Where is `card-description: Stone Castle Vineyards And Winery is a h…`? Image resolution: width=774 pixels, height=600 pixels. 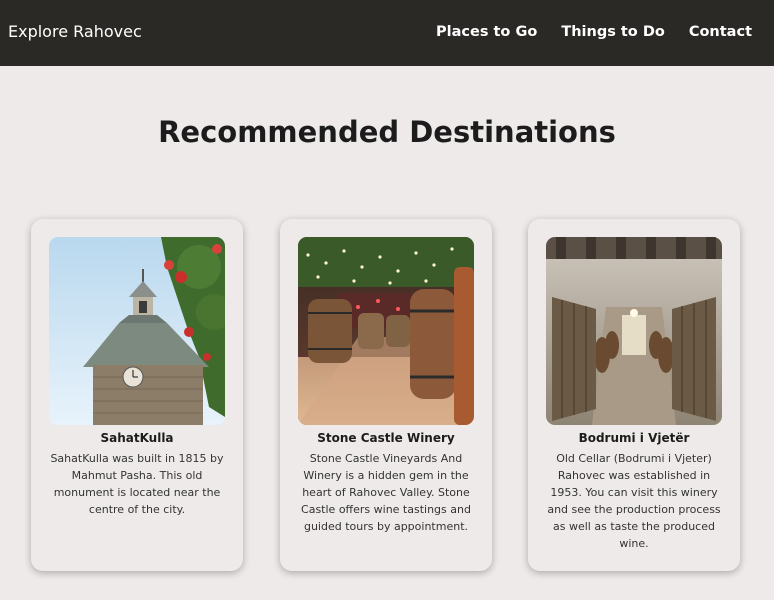
card-description: Stone Castle Vineyards And Winery is a h… is located at coordinates (386, 492).